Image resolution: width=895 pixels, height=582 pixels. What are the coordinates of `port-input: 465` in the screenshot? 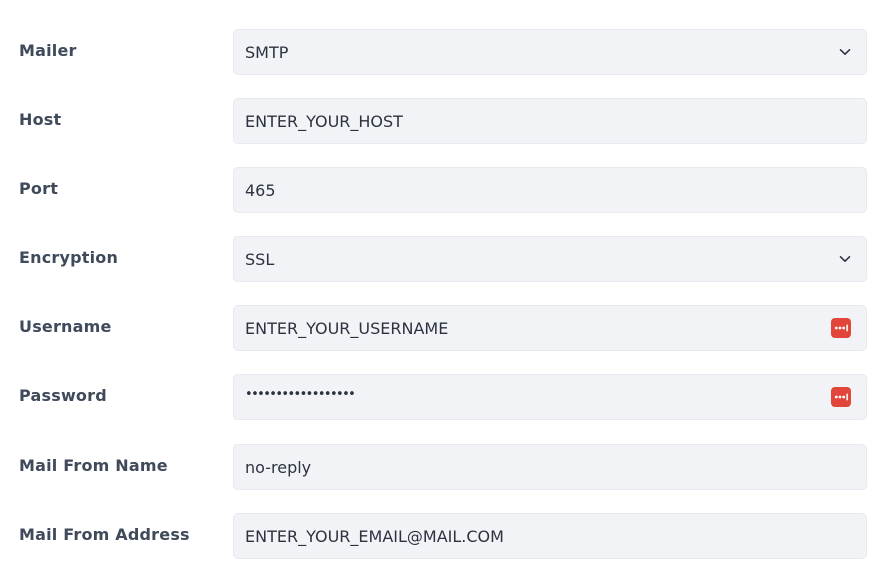 It's located at (550, 190).